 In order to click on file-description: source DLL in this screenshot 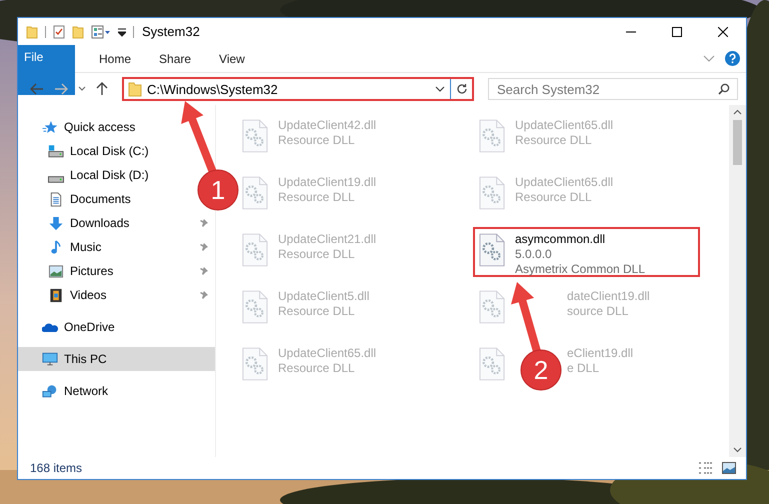, I will do `click(598, 311)`.